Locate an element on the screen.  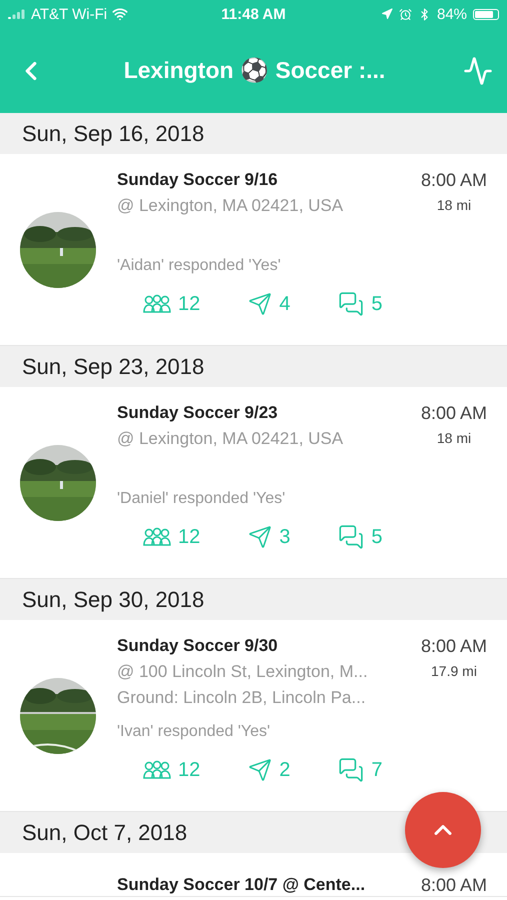
date-text: Sun, Sep 16, 2018 is located at coordinates (113, 133).